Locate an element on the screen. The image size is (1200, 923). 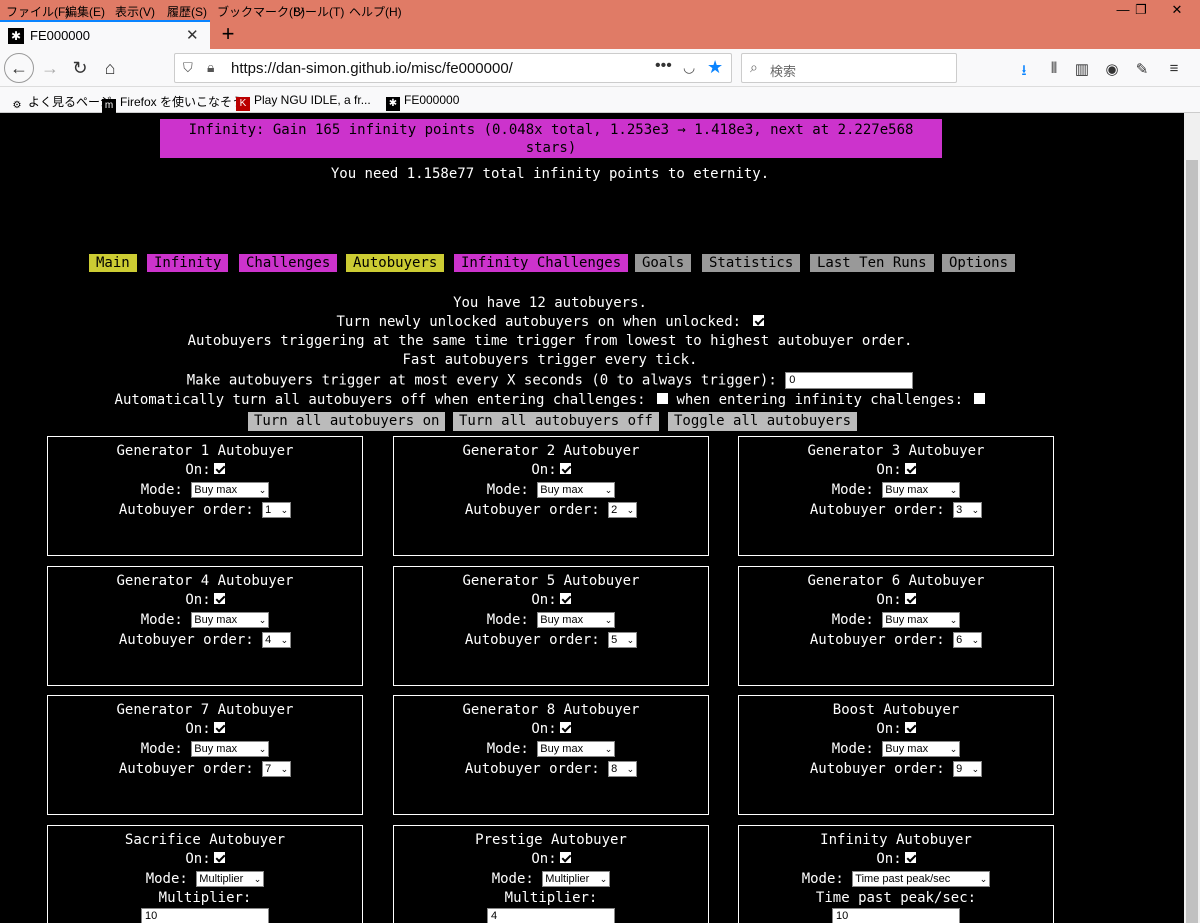
forward-button: → is located at coordinates (50, 68).